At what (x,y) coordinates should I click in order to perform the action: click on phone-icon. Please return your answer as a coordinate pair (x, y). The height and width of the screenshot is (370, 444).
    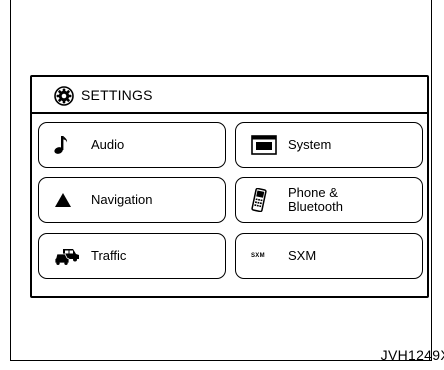
    Looking at the image, I should click on (259, 200).